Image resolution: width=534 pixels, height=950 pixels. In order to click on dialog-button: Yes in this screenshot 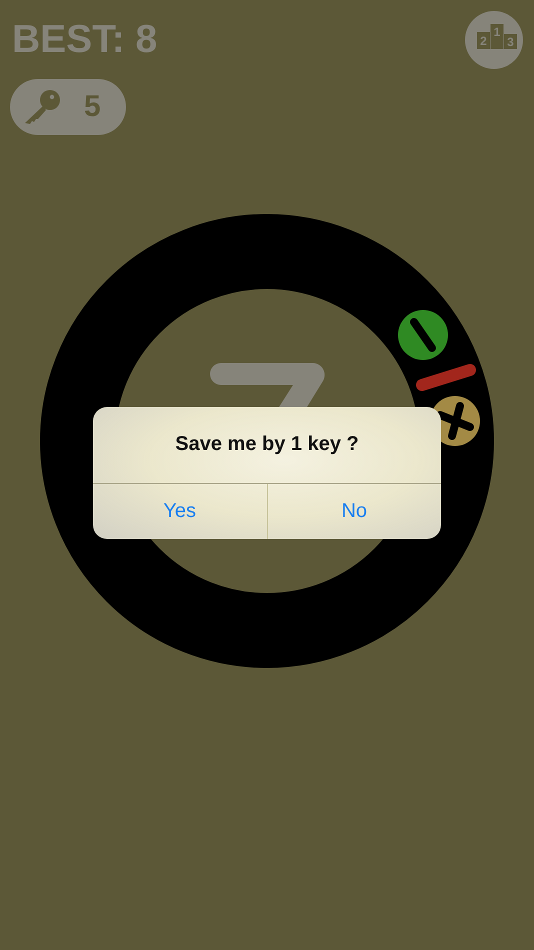, I will do `click(179, 511)`.